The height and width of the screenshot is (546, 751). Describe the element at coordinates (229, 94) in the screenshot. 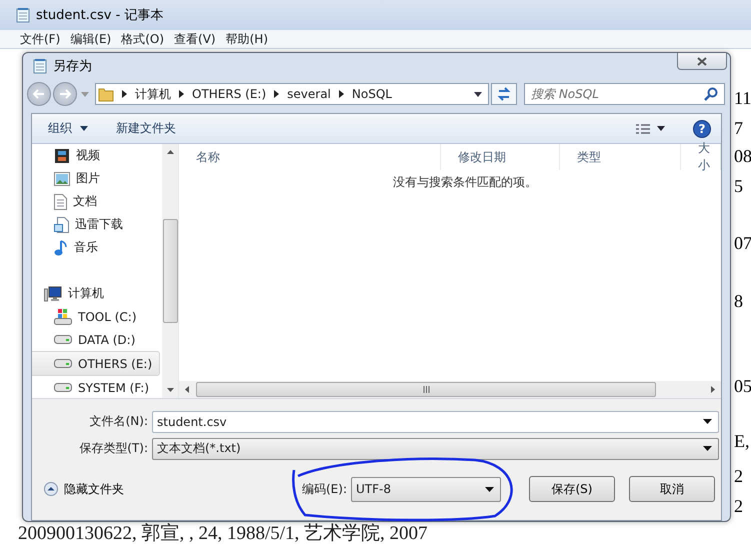

I see `breadcrumb-item: OTHERS (E:)` at that location.